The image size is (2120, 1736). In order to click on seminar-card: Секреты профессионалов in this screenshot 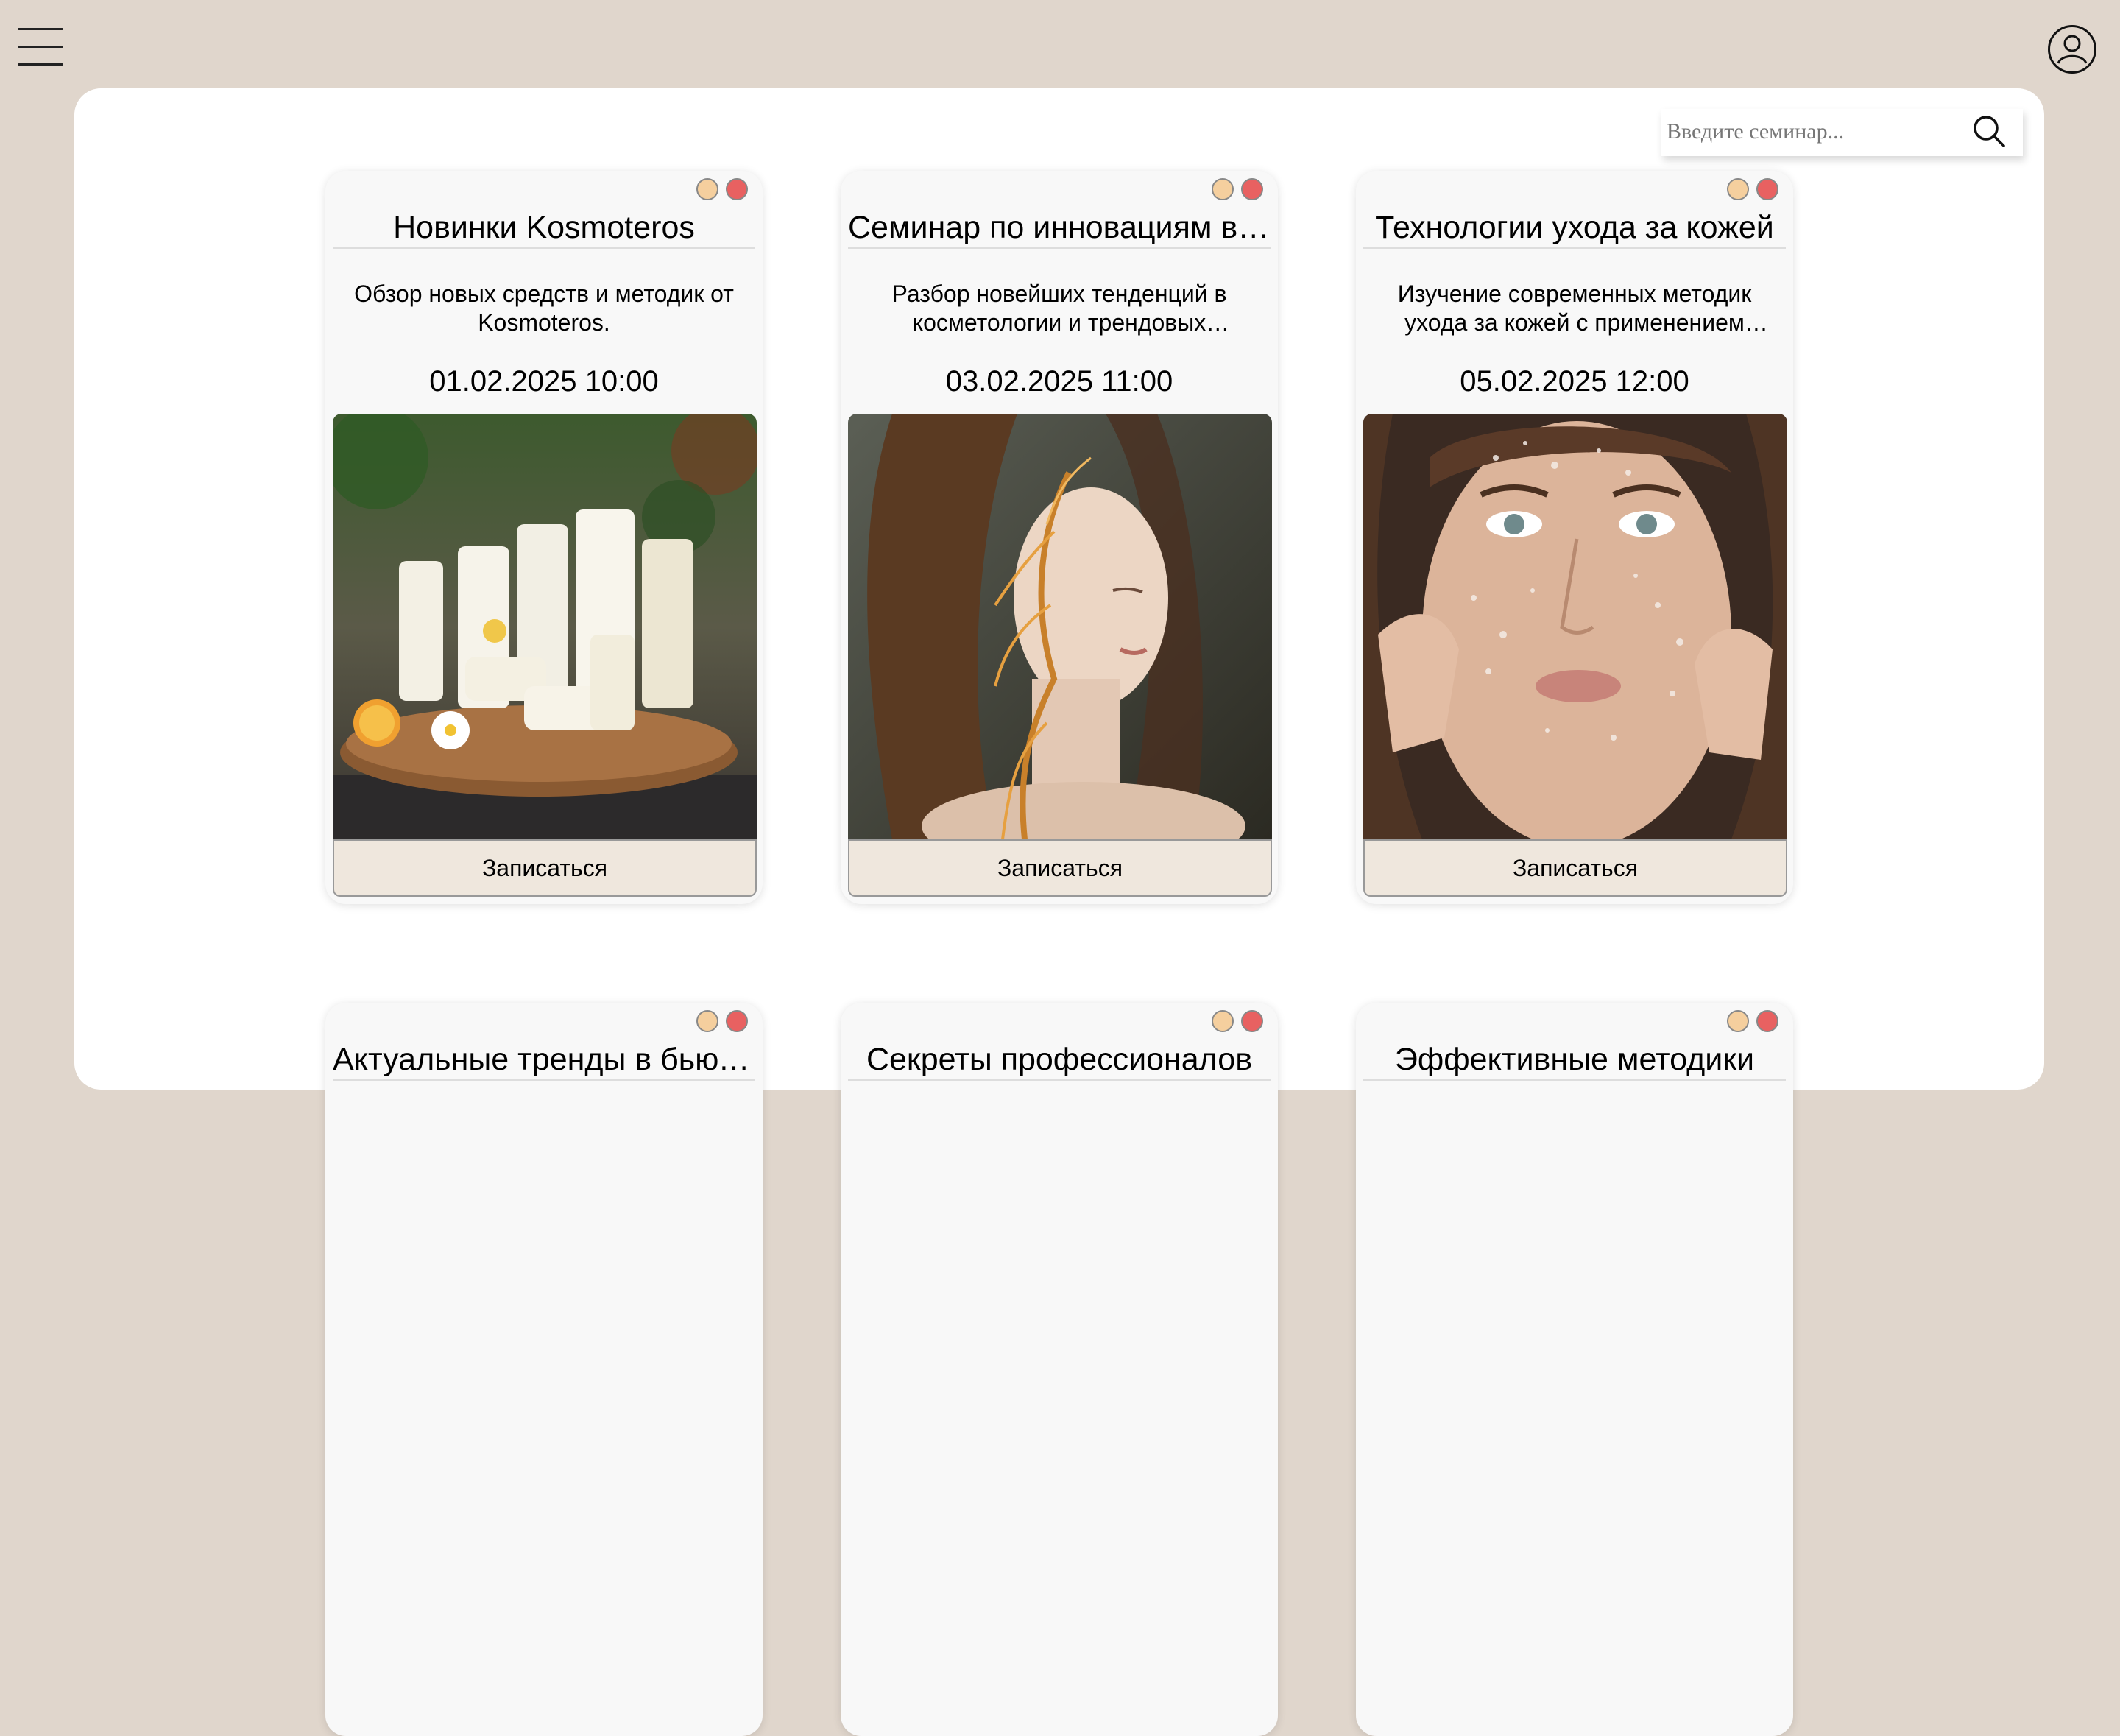, I will do `click(1059, 1370)`.